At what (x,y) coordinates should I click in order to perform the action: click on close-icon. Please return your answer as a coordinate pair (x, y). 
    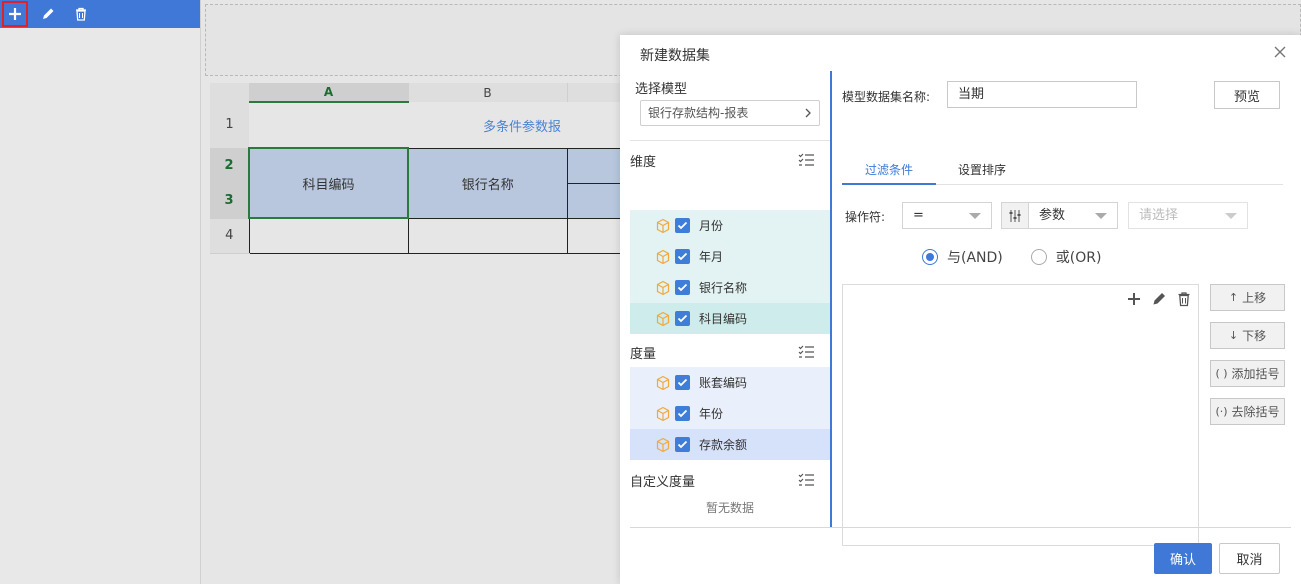
    Looking at the image, I should click on (1280, 52).